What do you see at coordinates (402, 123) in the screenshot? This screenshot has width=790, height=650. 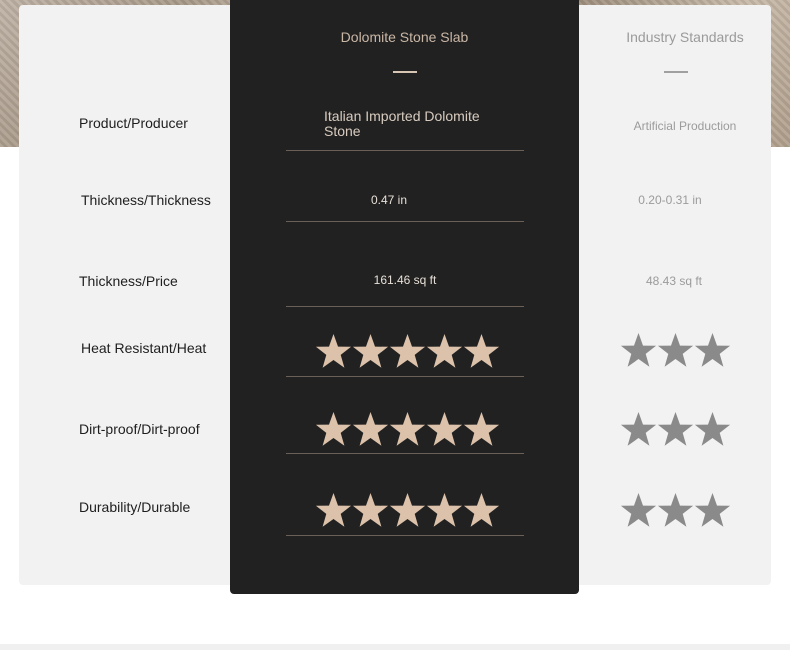 I see `product-value-producer: Italian Imported Dolomite Stone` at bounding box center [402, 123].